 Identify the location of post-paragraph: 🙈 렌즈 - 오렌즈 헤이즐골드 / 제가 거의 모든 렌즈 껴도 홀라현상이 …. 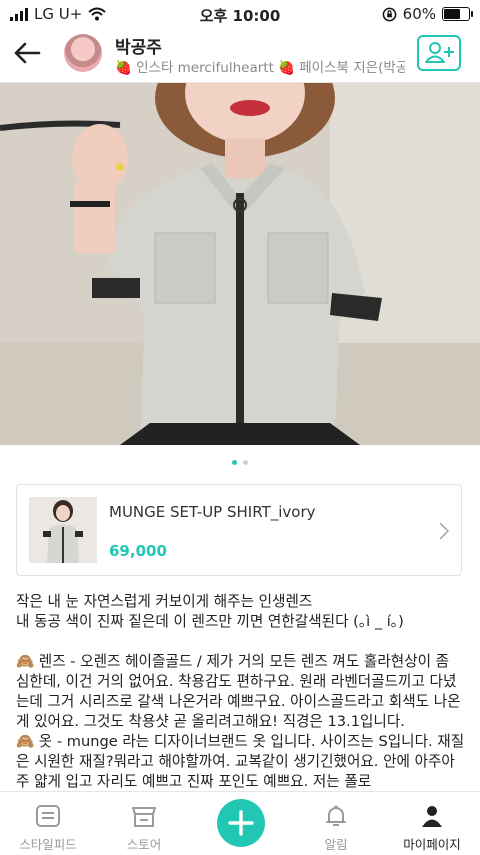
(238, 691).